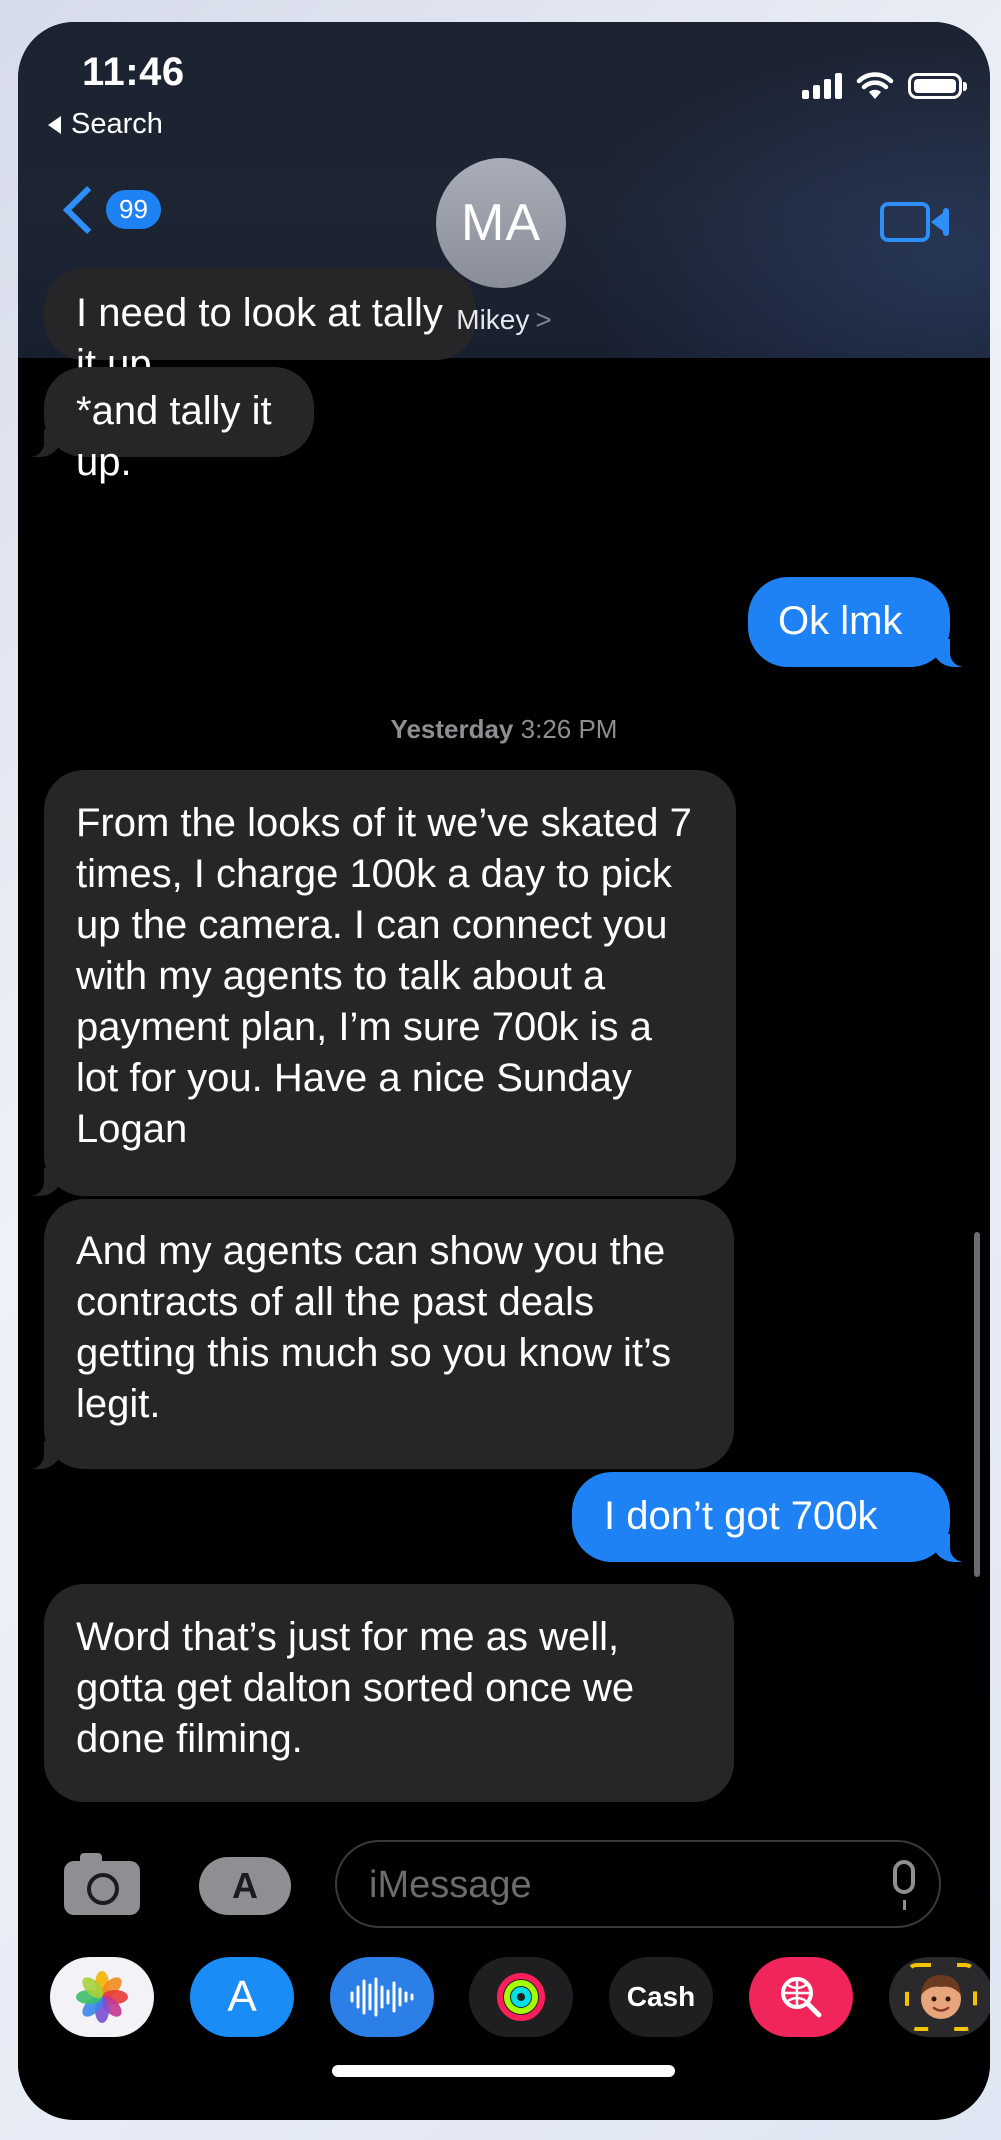 This screenshot has width=1001, height=2140. What do you see at coordinates (937, 86) in the screenshot?
I see `battery-icon` at bounding box center [937, 86].